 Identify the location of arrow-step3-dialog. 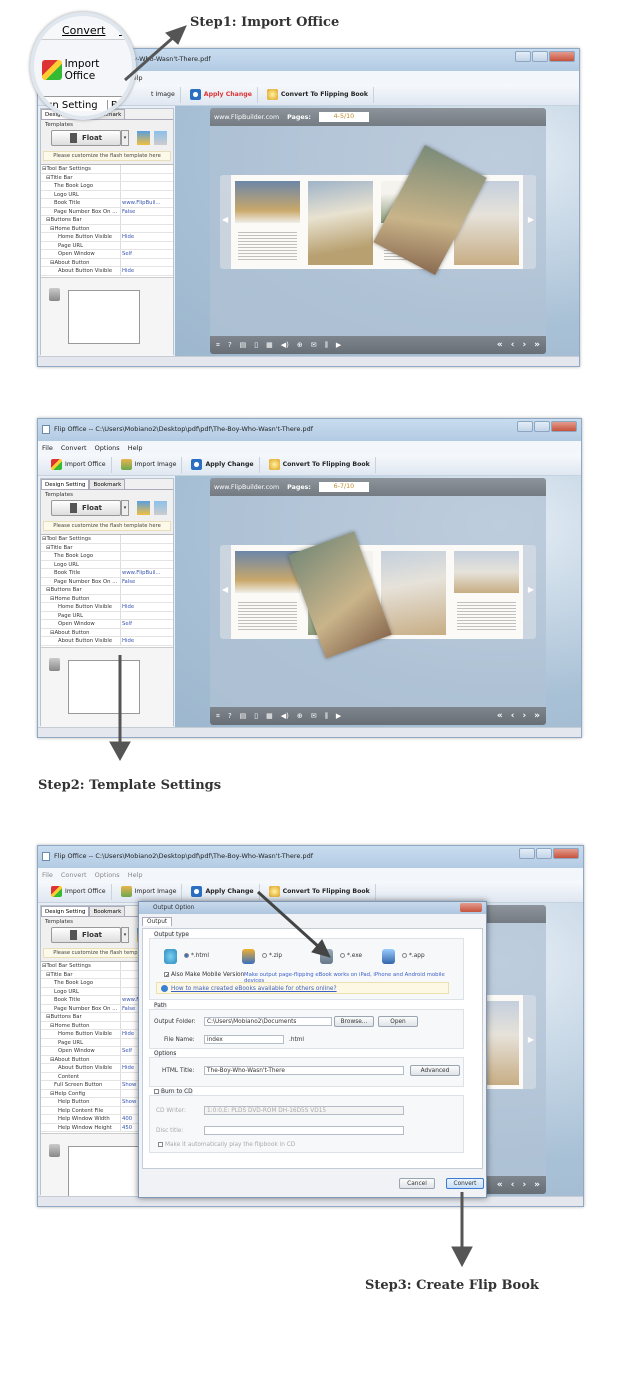
(293, 924).